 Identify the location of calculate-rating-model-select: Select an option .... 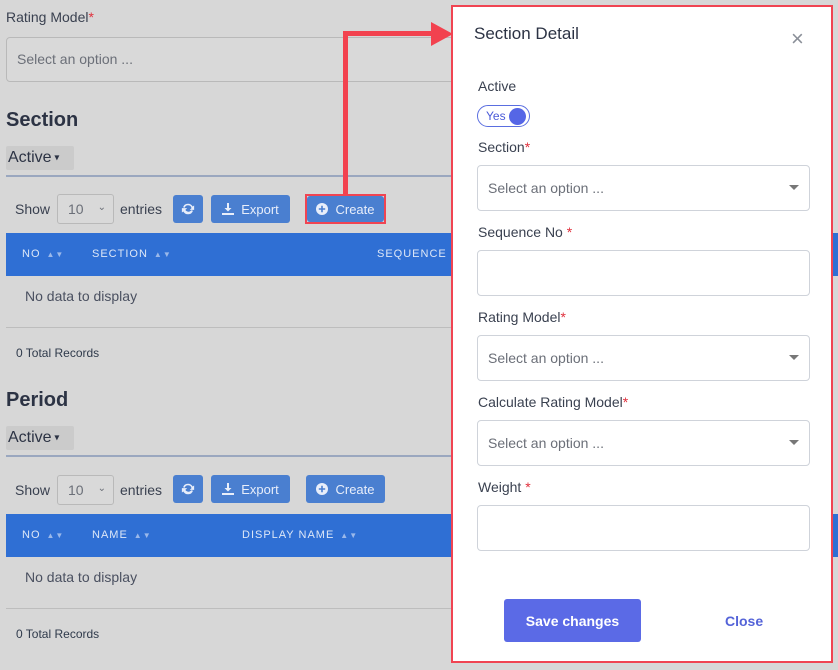
(643, 443).